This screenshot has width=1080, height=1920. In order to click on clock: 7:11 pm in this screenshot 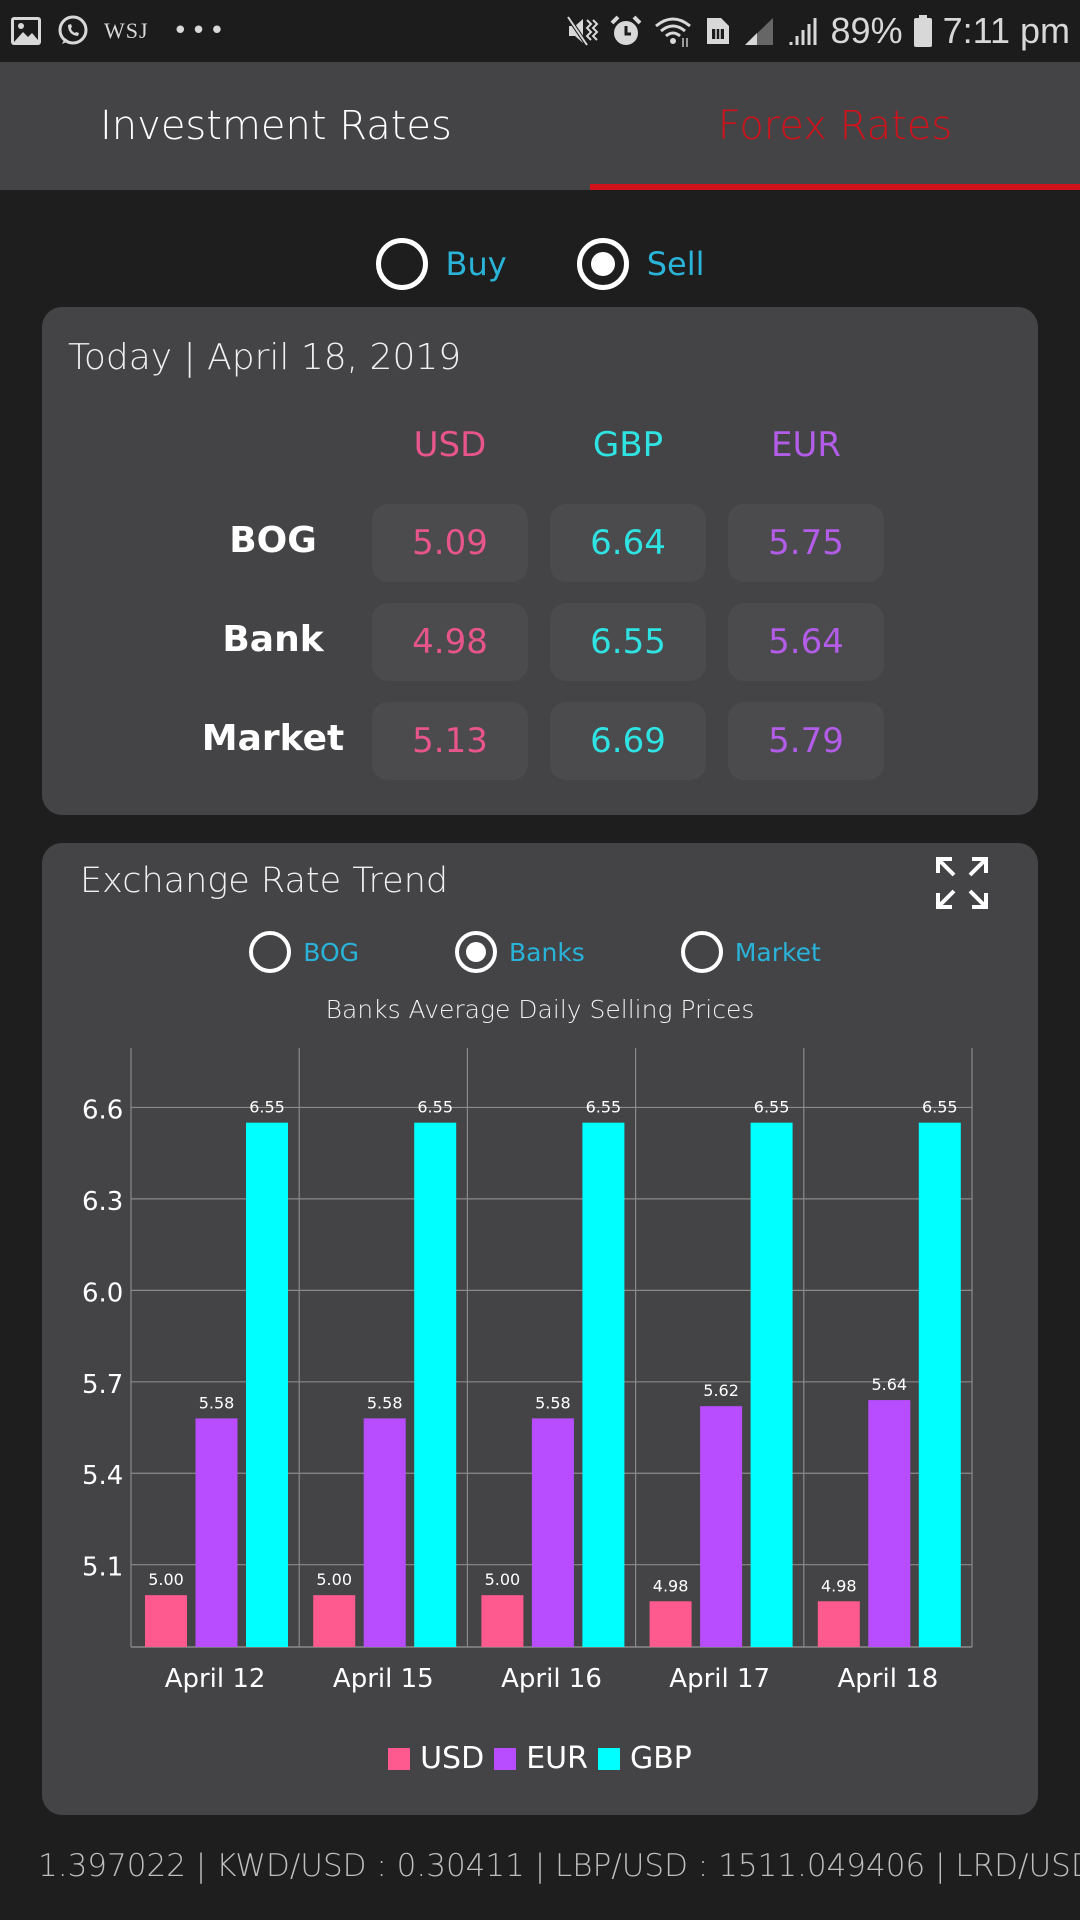, I will do `click(1006, 30)`.